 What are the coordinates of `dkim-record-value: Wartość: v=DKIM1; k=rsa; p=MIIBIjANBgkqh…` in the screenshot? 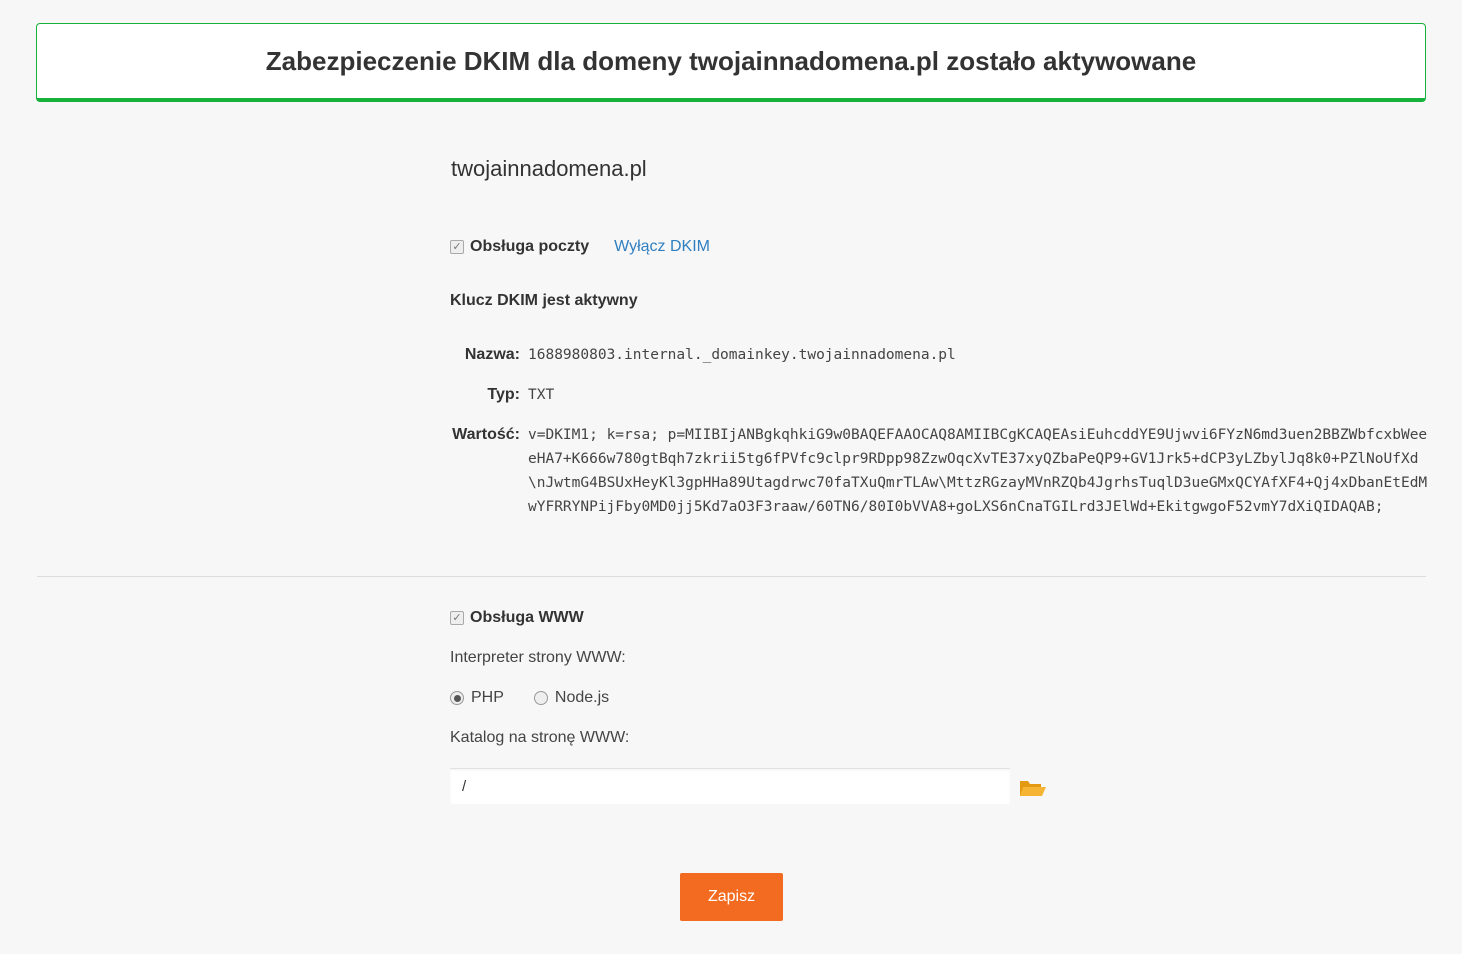 It's located at (939, 472).